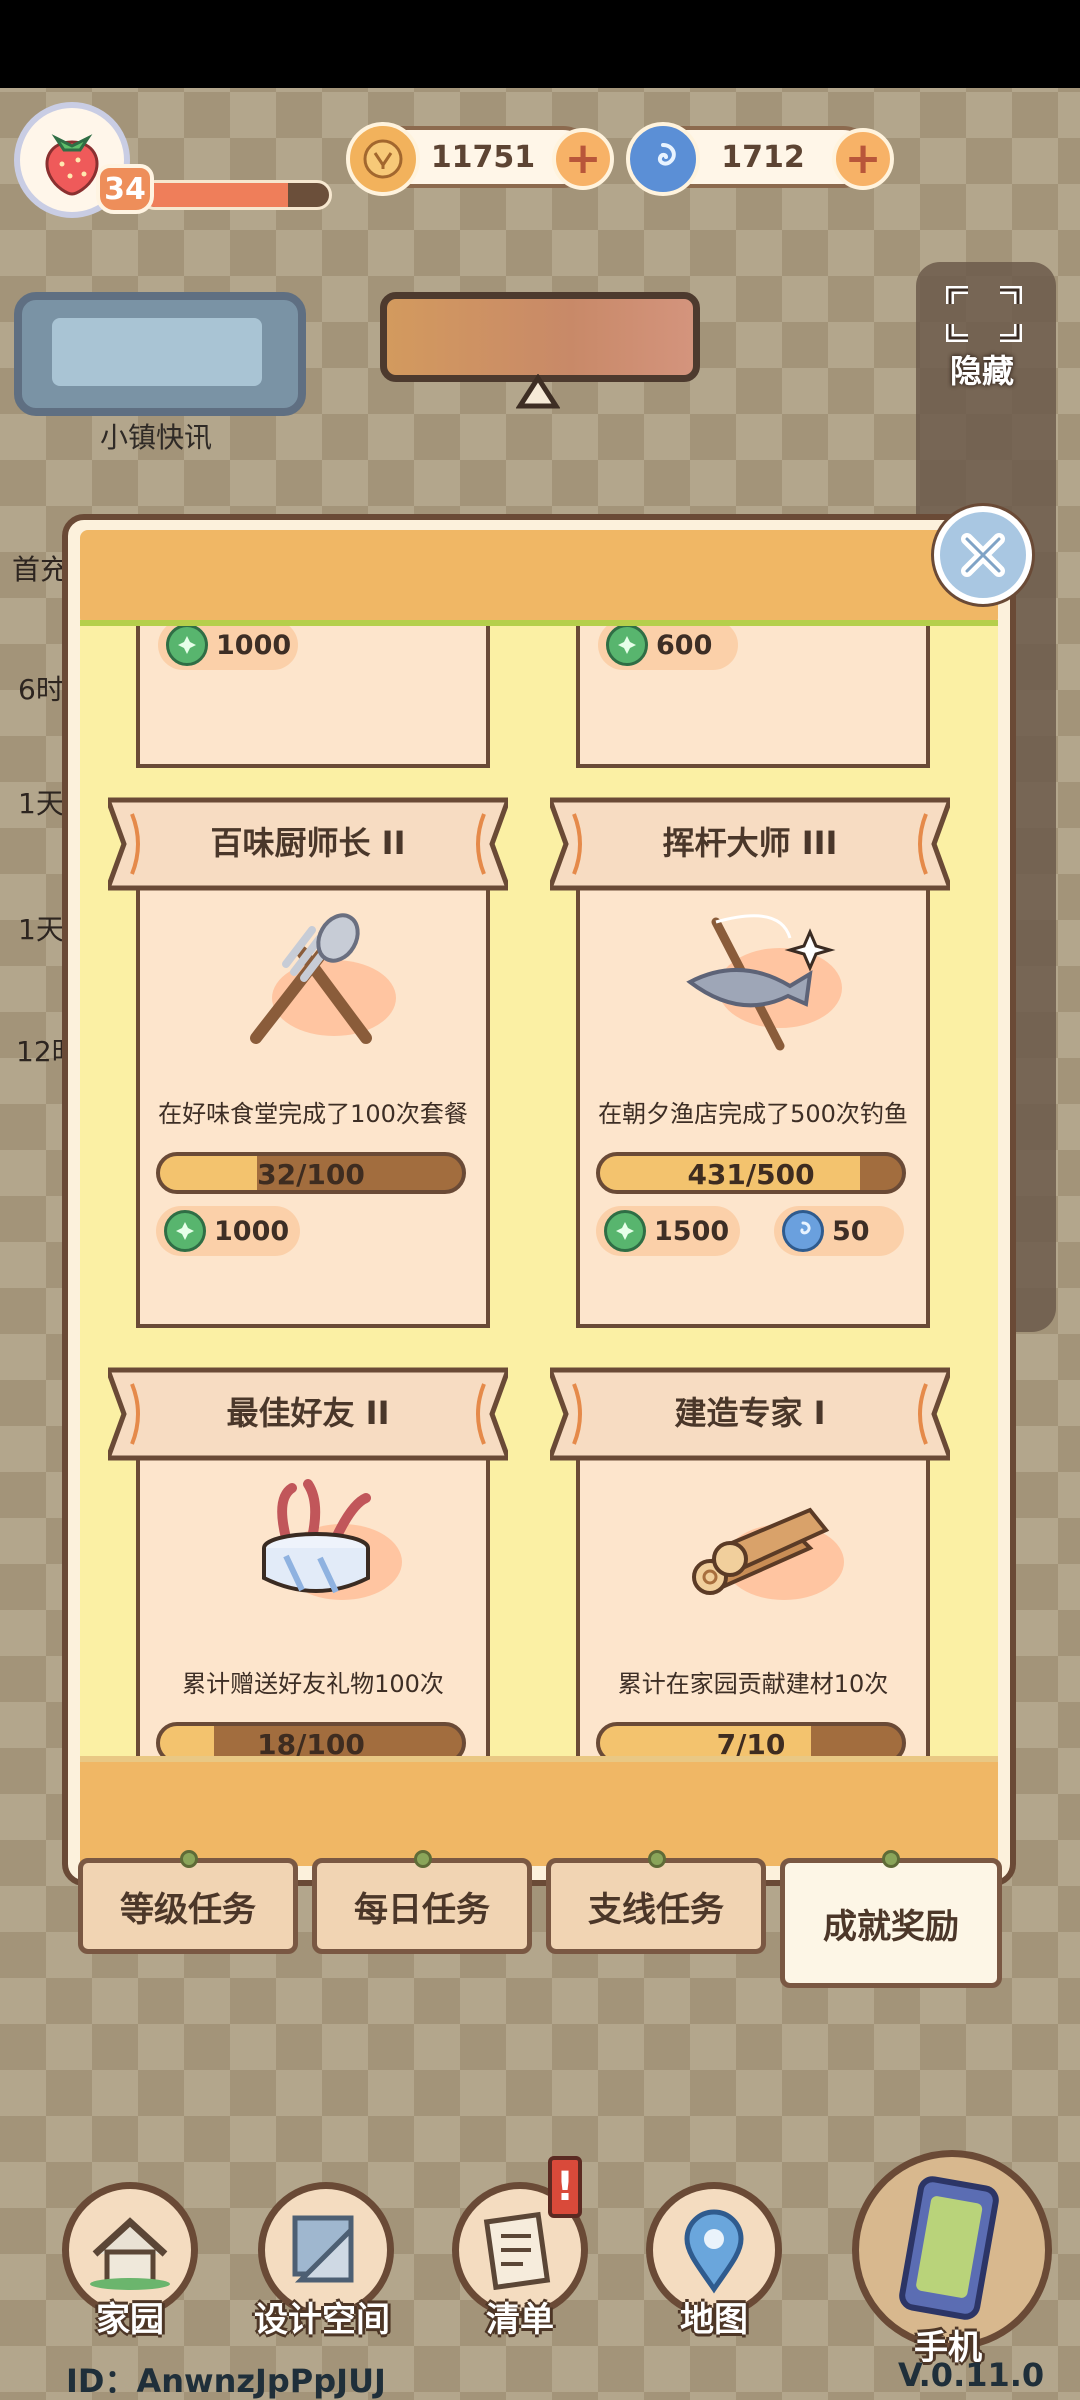 The height and width of the screenshot is (2400, 1080). Describe the element at coordinates (982, 369) in the screenshot. I see `hide-ui-button: 隐藏` at that location.